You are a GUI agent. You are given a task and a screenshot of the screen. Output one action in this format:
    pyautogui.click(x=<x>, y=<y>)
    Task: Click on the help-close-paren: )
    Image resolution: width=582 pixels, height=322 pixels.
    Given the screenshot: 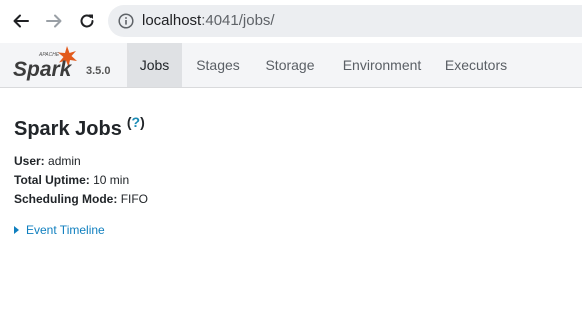 What is the action you would take?
    pyautogui.click(x=142, y=122)
    